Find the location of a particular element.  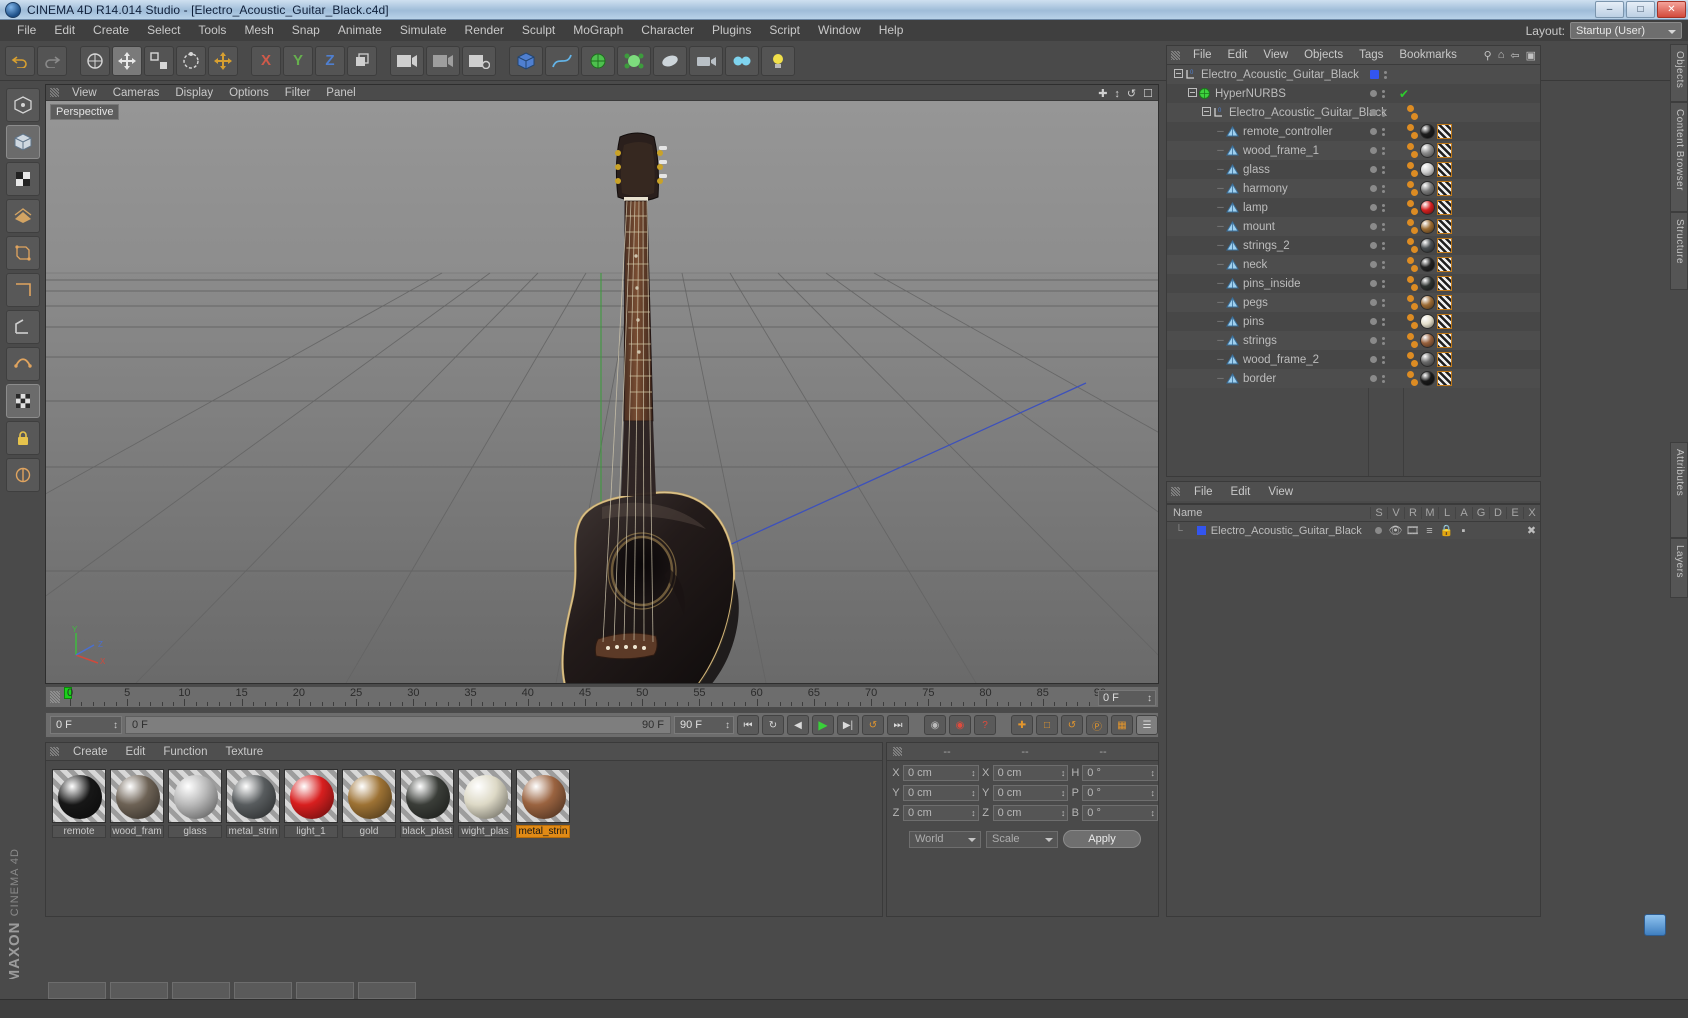

material-name: light_1 is located at coordinates (311, 831).